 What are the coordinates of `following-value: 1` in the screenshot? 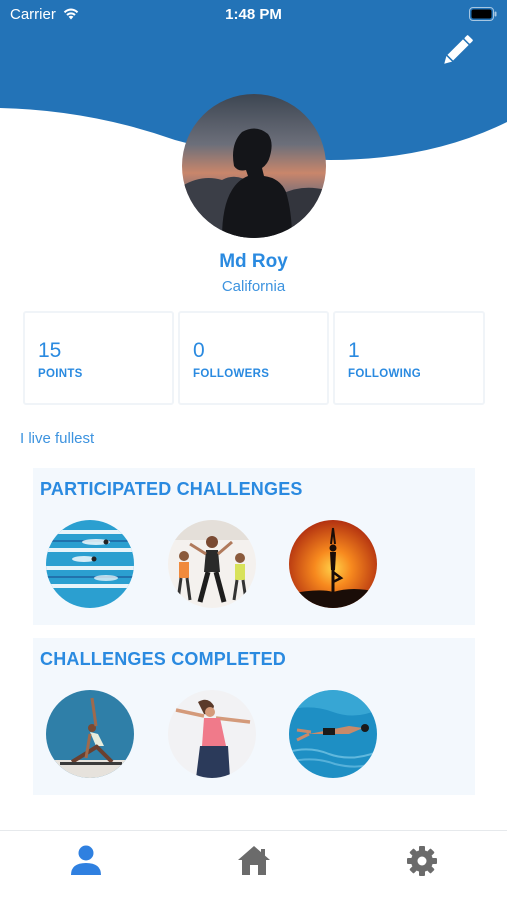 It's located at (354, 350).